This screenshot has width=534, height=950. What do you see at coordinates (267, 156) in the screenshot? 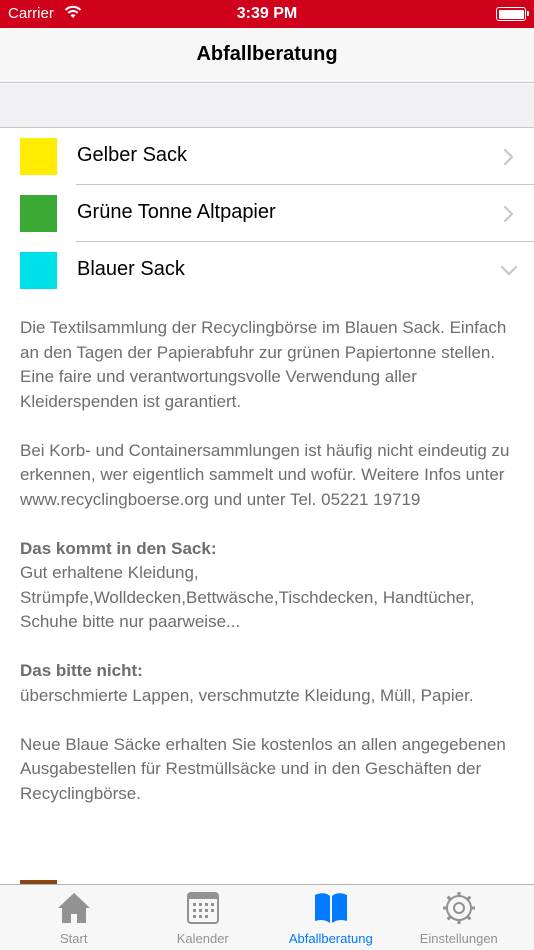
I see `category-row-gelber-sack: Gelber Sack` at bounding box center [267, 156].